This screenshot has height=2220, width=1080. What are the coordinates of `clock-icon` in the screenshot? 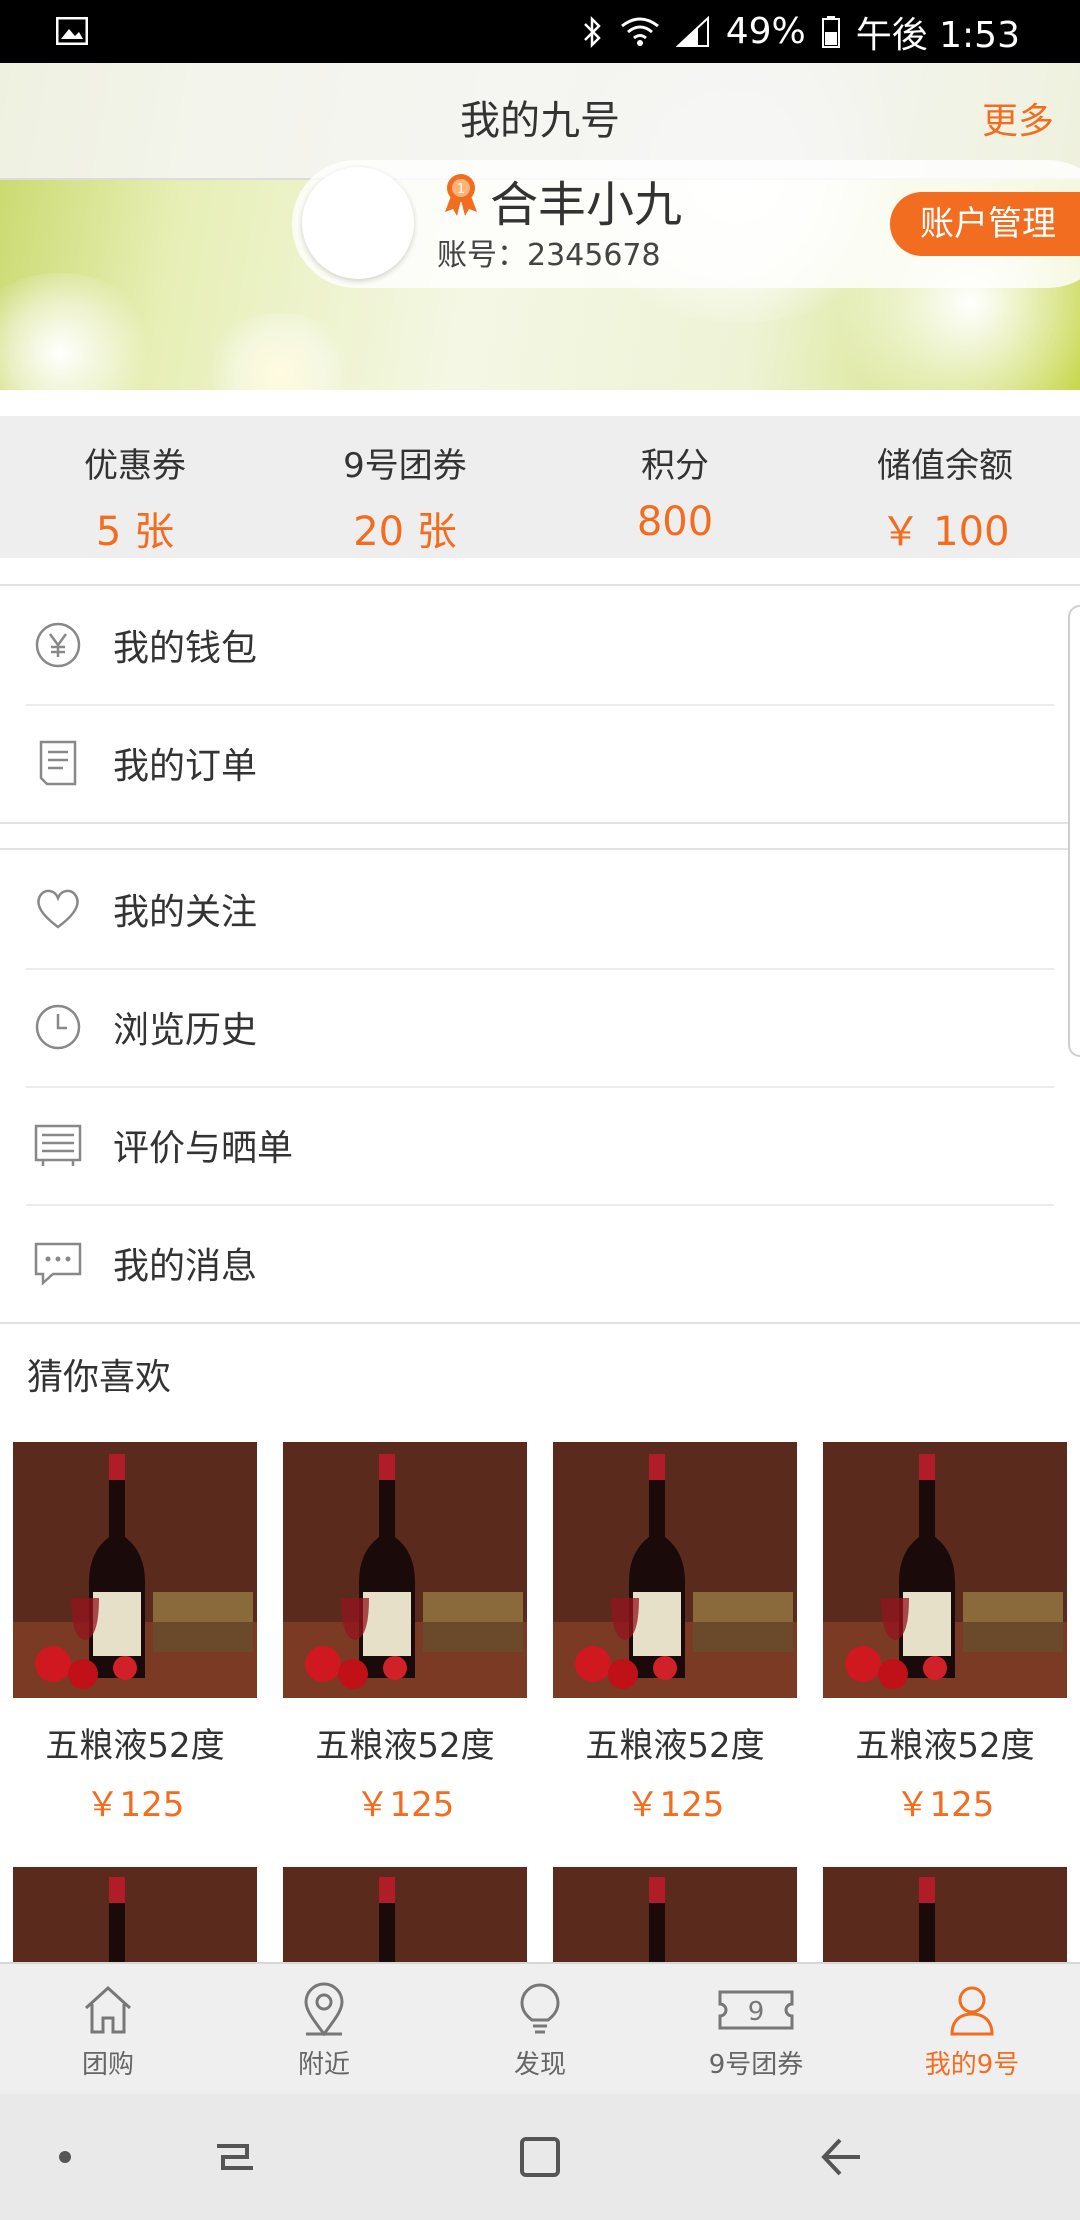 It's located at (58, 1027).